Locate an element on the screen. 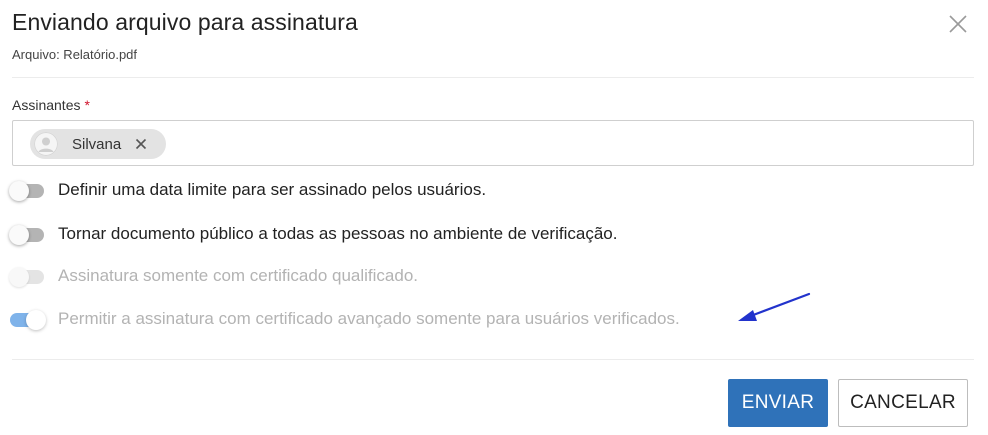  advanced-certificate-toggle is located at coordinates (28, 320).